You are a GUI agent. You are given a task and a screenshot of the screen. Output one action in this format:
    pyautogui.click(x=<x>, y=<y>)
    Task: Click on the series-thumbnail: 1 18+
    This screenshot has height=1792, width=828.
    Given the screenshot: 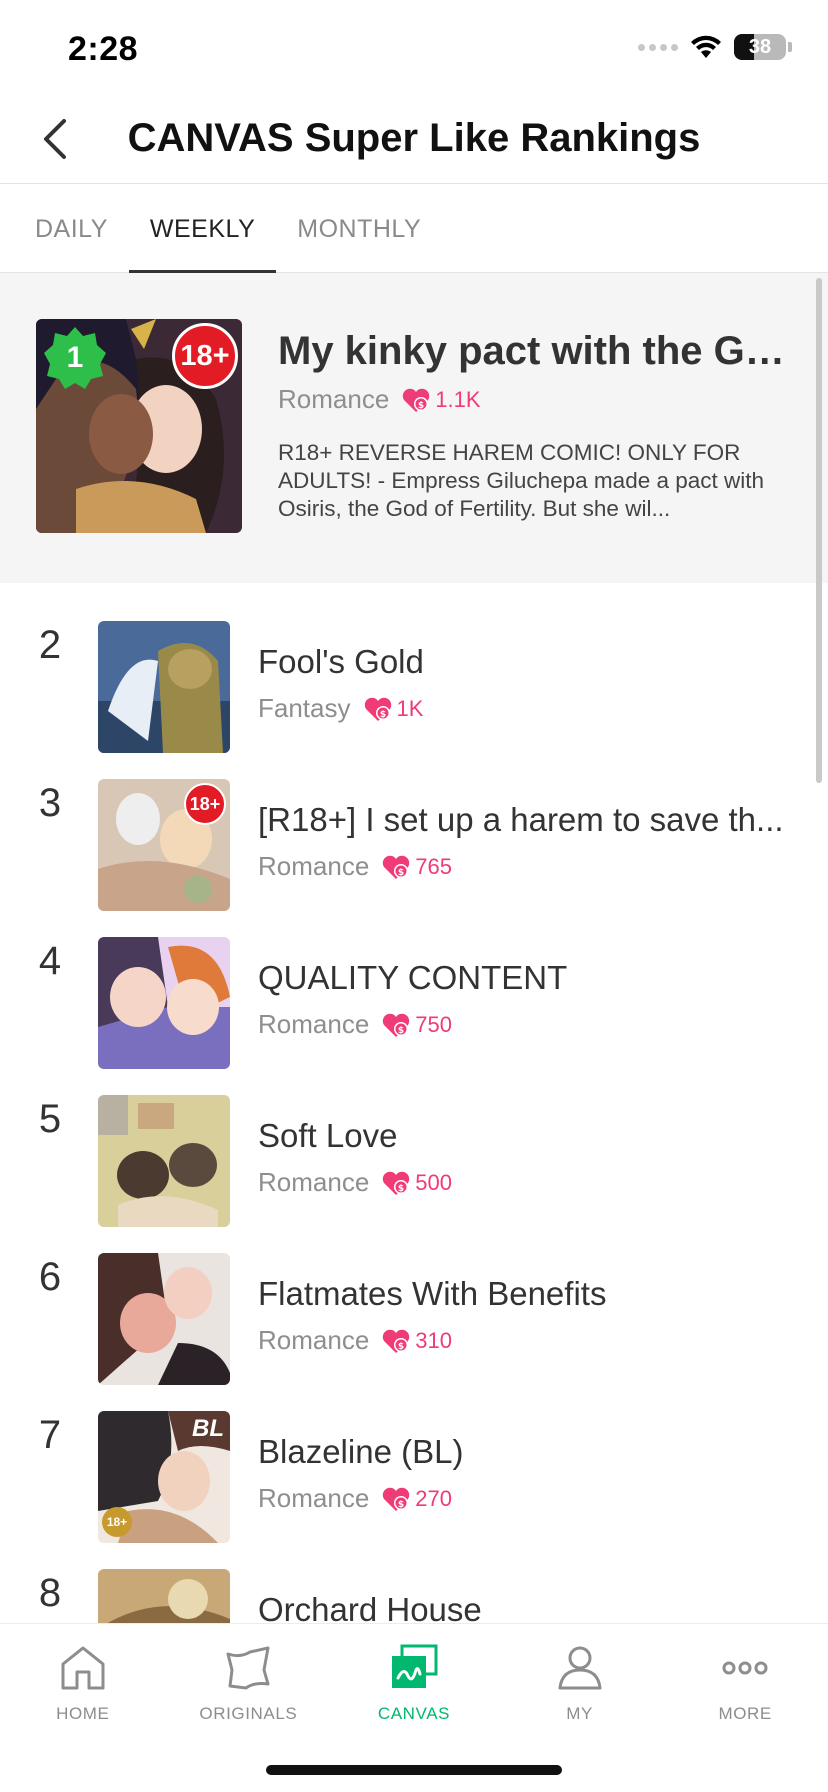 What is the action you would take?
    pyautogui.click(x=139, y=426)
    